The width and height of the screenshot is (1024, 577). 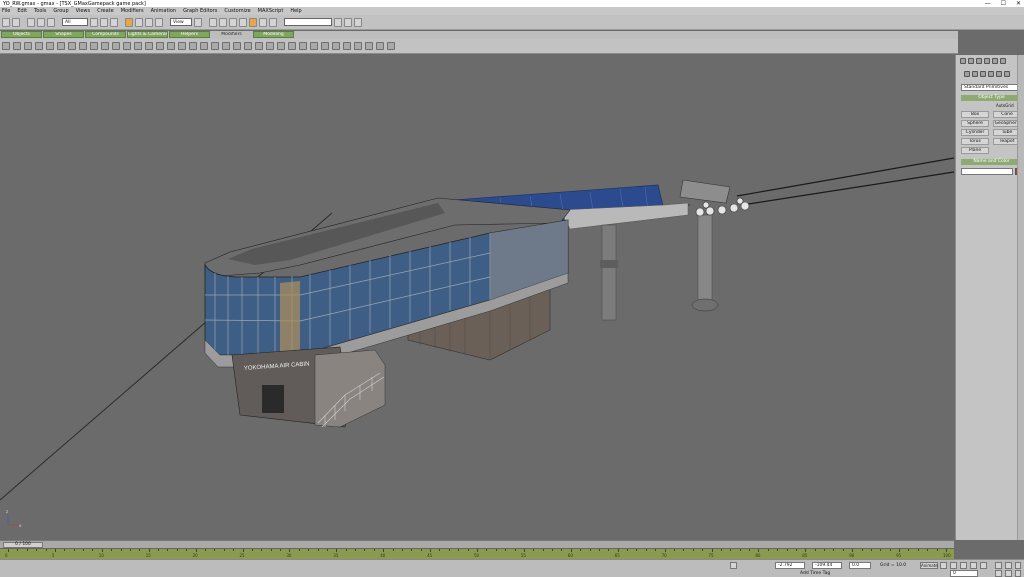 What do you see at coordinates (929, 565) in the screenshot?
I see `animate-button: Animate` at bounding box center [929, 565].